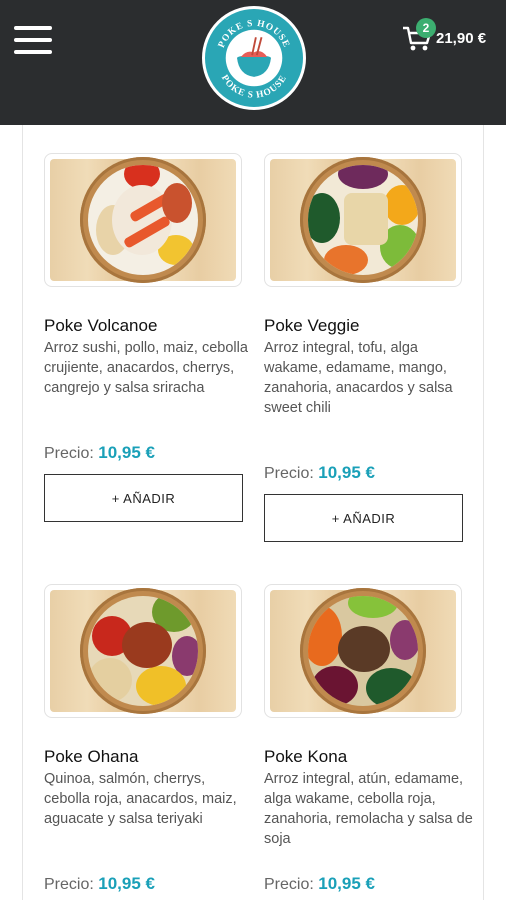  Describe the element at coordinates (101, 325) in the screenshot. I see `product-name: Poke Volcanoe` at that location.